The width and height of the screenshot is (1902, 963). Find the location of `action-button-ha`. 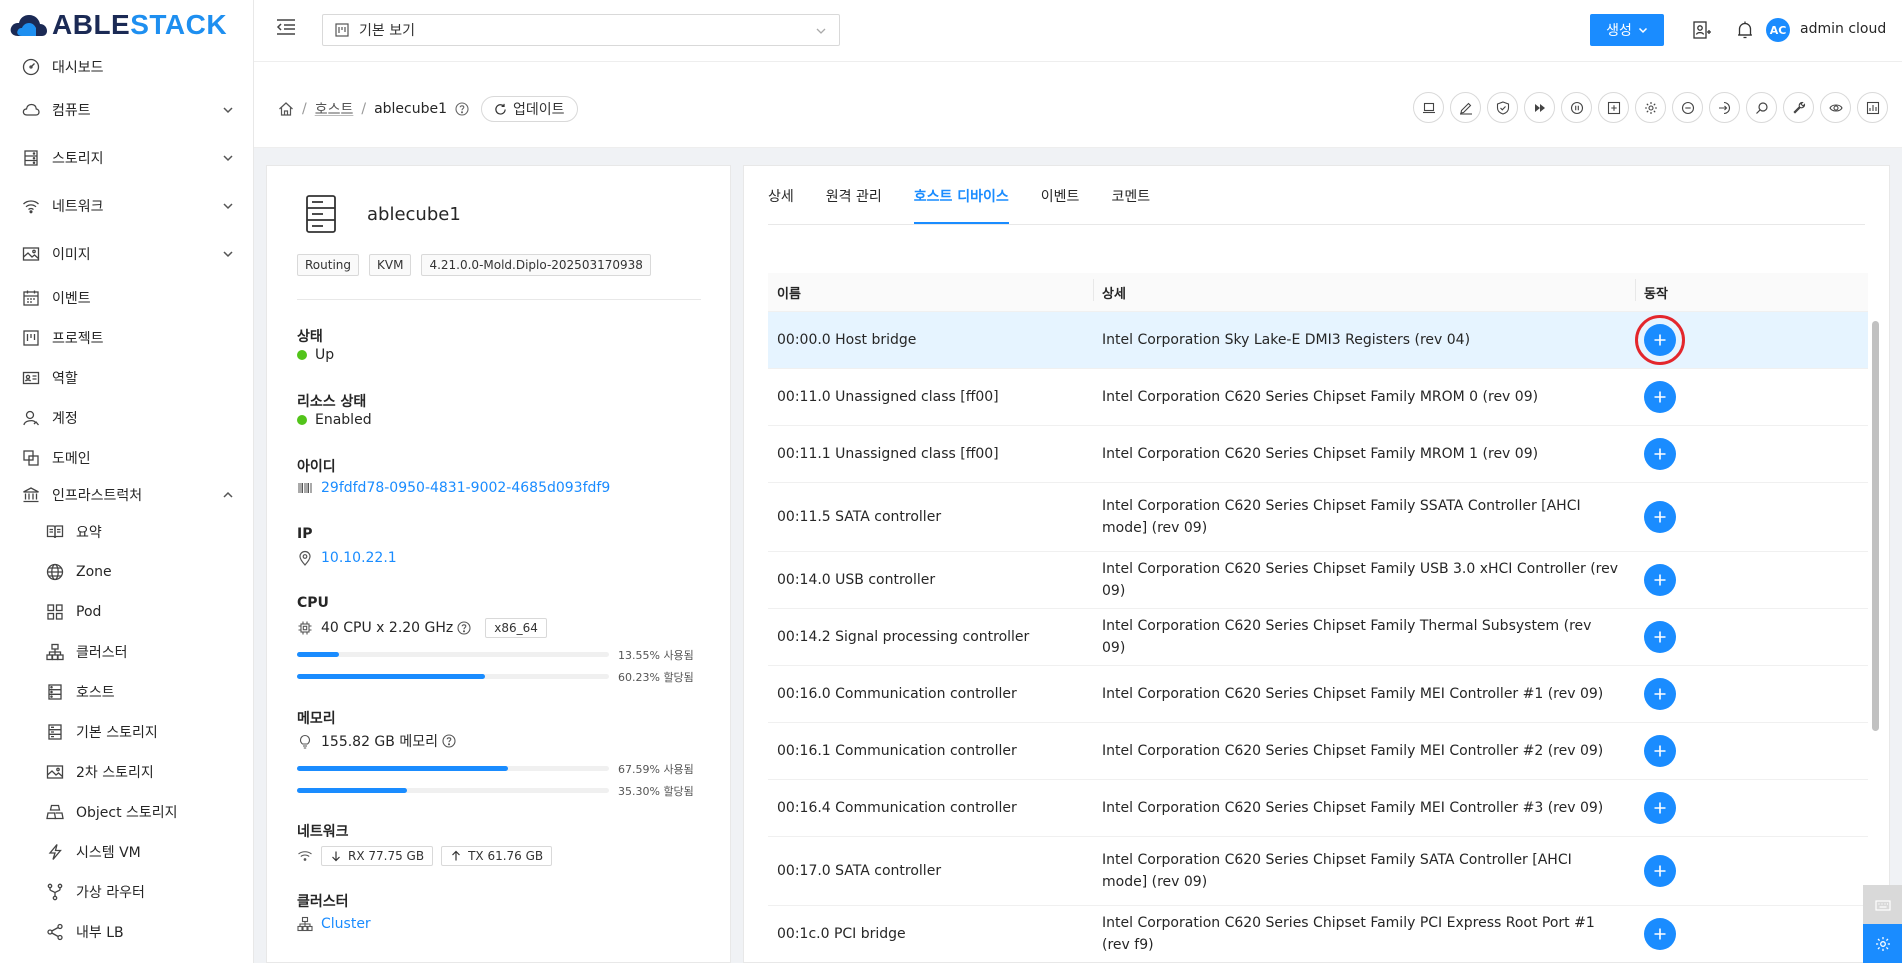

action-button-ha is located at coordinates (1502, 107).